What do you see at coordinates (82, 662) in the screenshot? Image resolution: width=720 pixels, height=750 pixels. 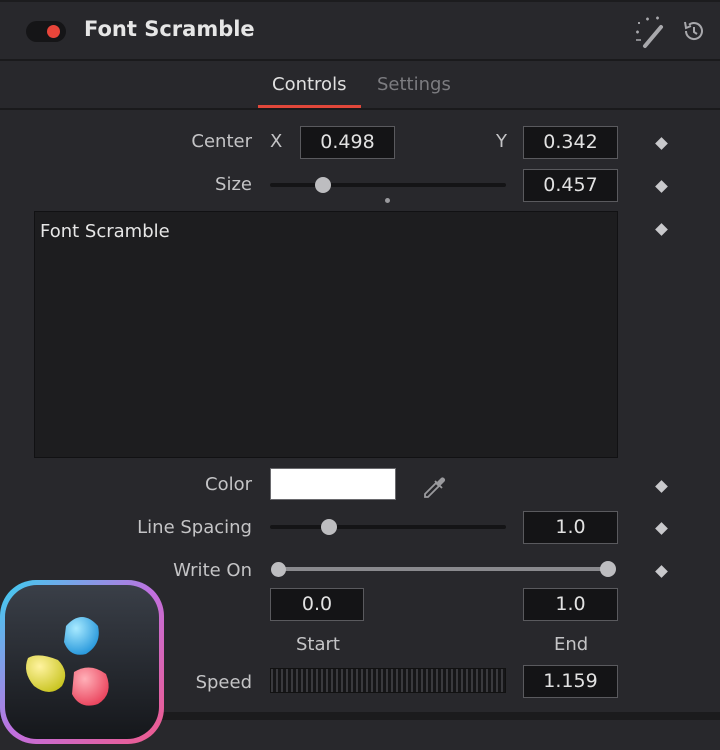 I see `davinci-resolve-logo` at bounding box center [82, 662].